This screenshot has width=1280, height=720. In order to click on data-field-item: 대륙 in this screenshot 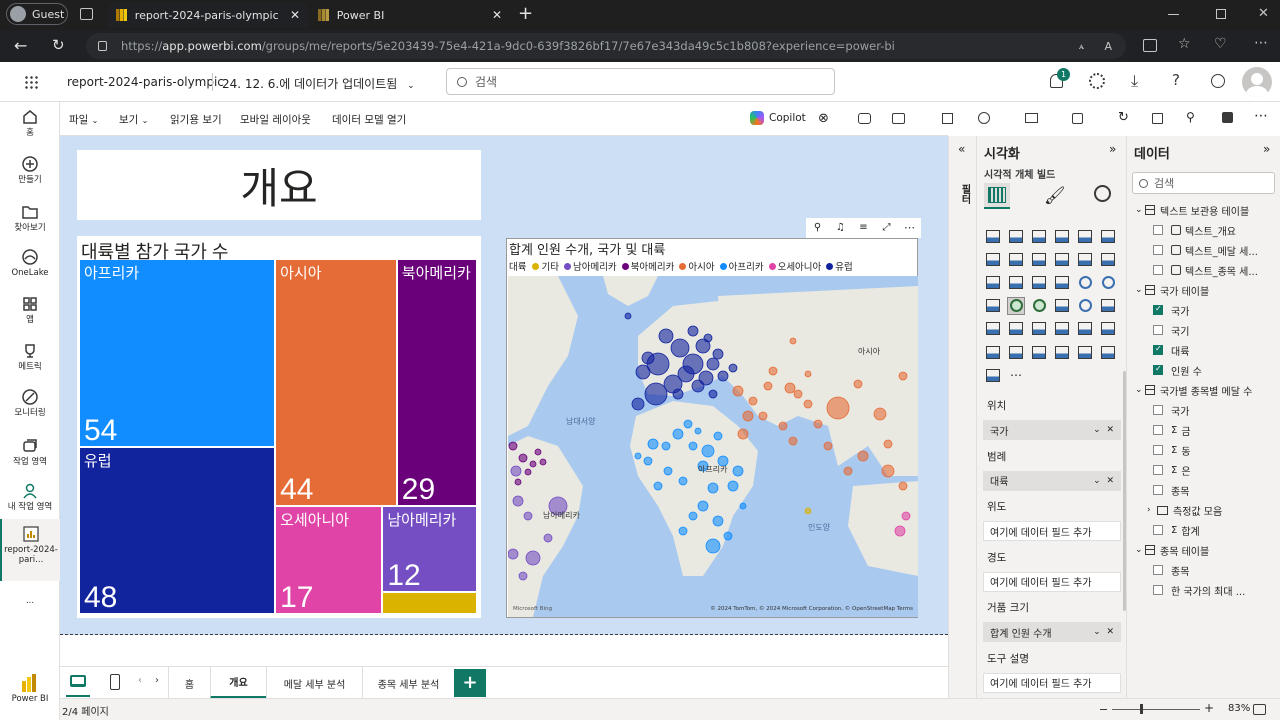, I will do `click(1207, 350)`.